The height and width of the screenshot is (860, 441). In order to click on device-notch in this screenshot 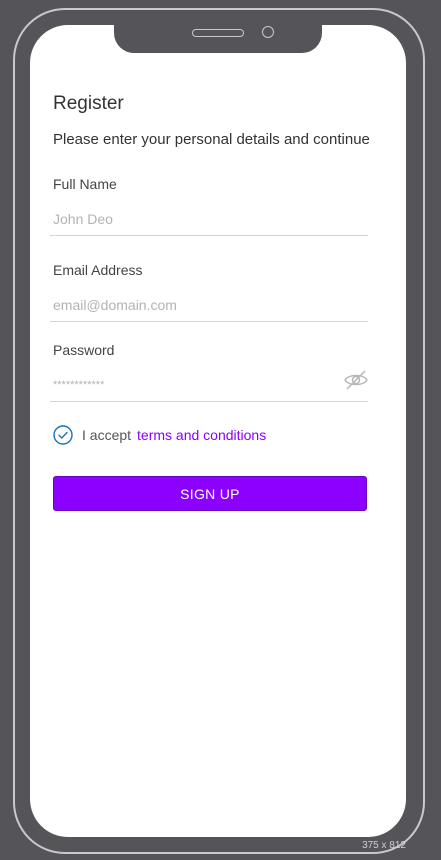, I will do `click(218, 39)`.